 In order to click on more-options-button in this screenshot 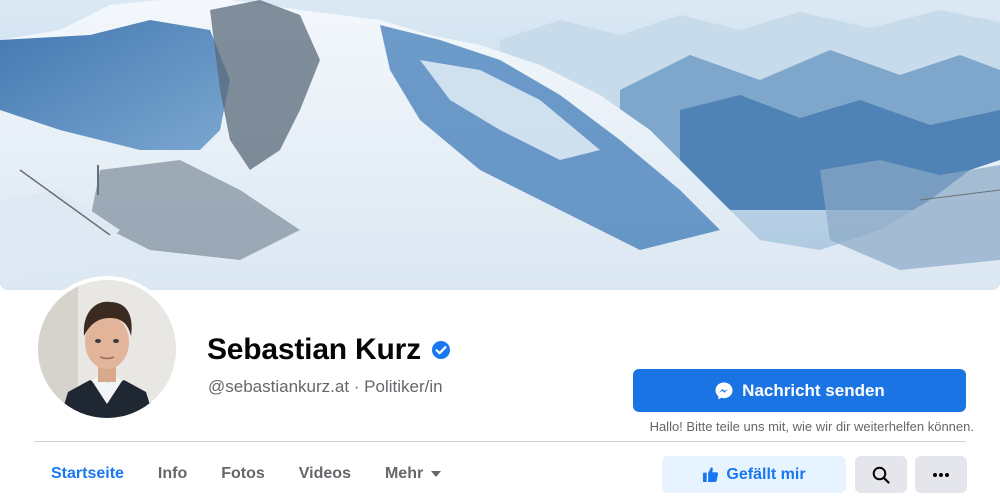, I will do `click(941, 474)`.